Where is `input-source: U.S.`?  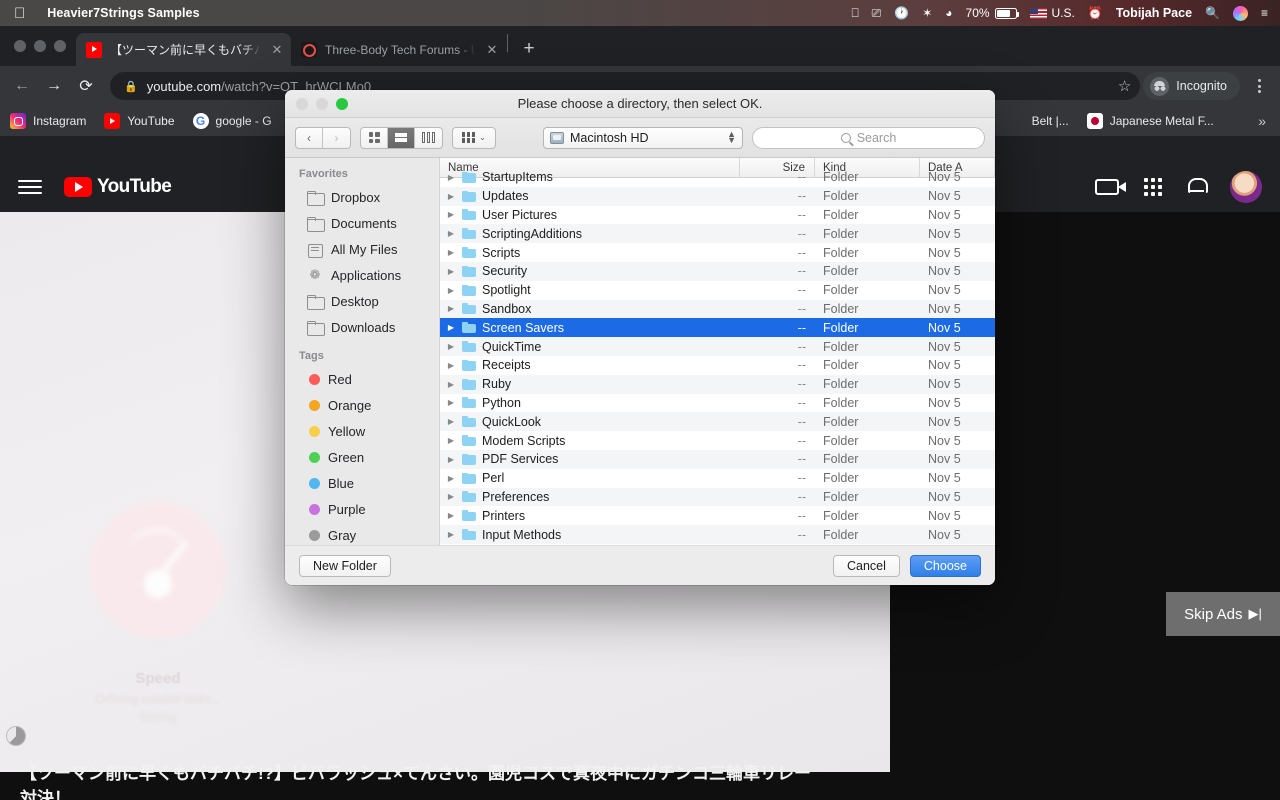 input-source: U.S. is located at coordinates (1052, 13).